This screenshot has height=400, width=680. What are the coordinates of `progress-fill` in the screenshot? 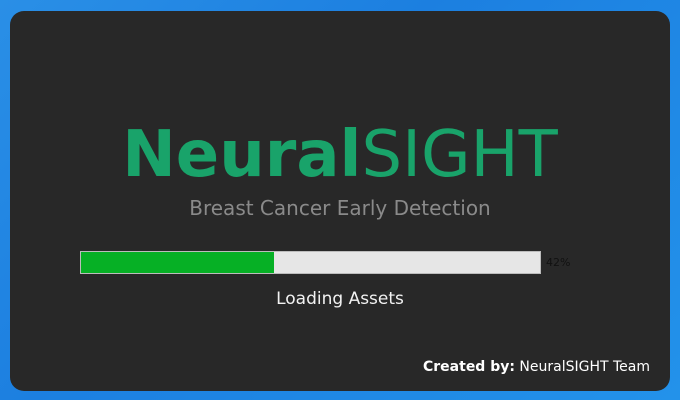 It's located at (177, 262).